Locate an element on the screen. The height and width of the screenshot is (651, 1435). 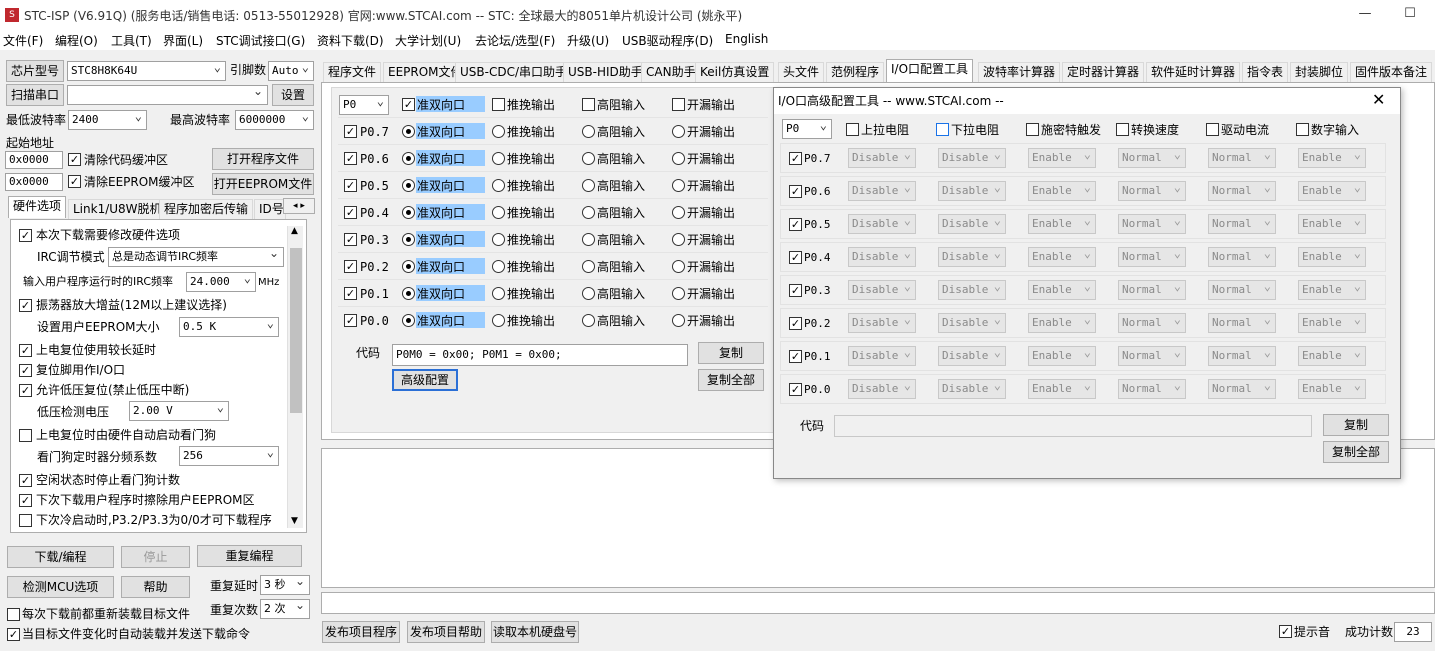
opt4-checkbox: ✓ is located at coordinates (25, 370).